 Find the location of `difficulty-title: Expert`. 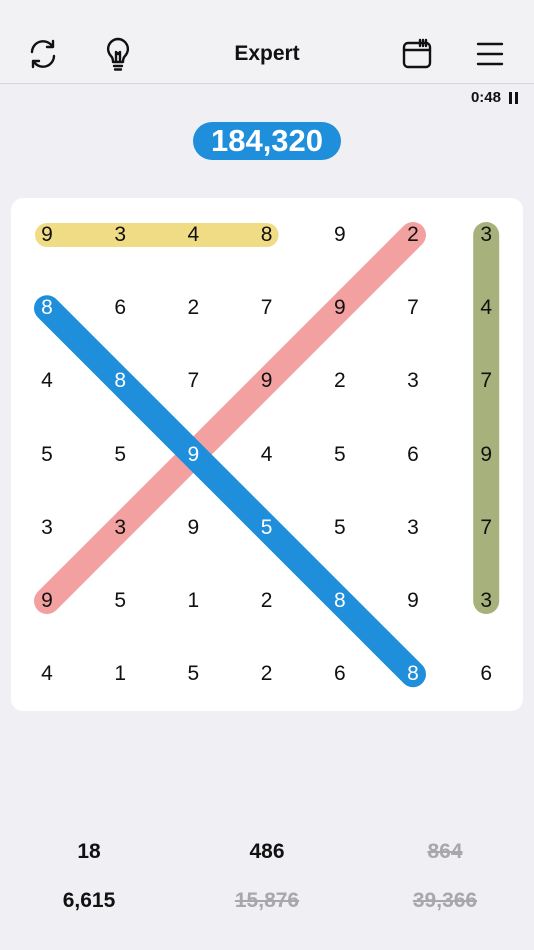

difficulty-title: Expert is located at coordinates (267, 53).